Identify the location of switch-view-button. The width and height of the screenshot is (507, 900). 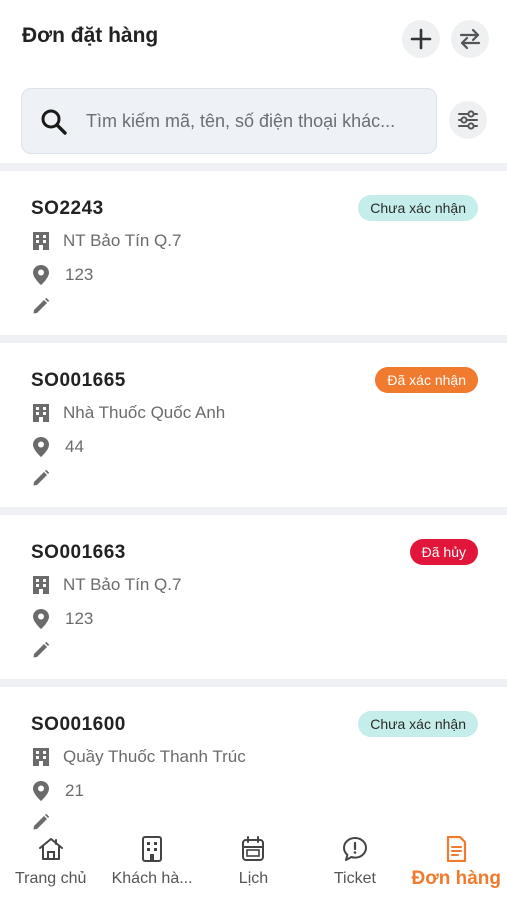
(470, 39).